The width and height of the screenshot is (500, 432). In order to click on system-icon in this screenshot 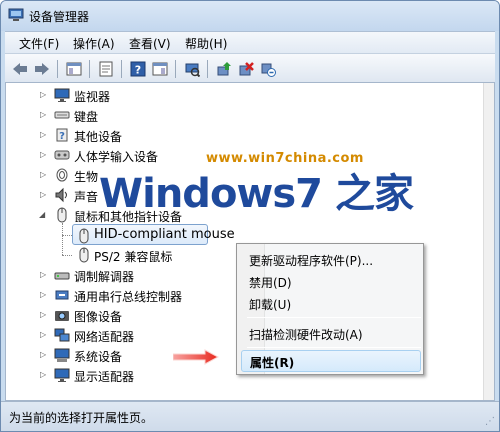, I will do `click(62, 355)`.